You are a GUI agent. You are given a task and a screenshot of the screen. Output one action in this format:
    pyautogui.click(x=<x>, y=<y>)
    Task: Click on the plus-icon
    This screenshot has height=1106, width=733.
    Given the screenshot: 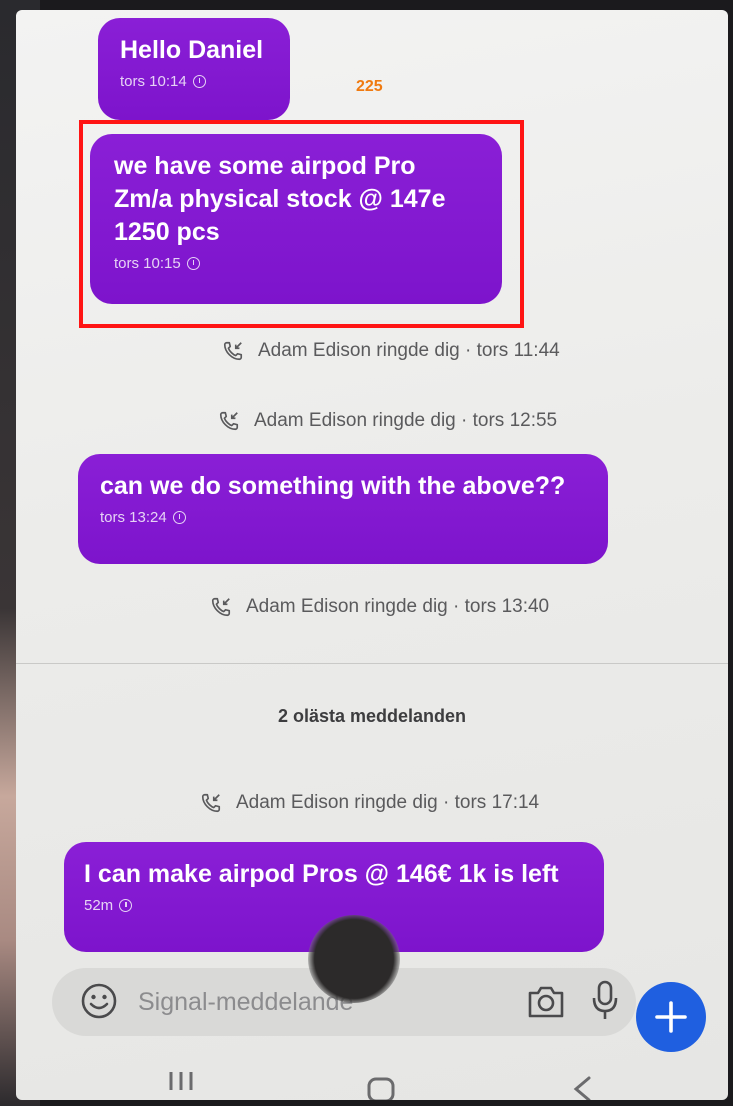 What is the action you would take?
    pyautogui.click(x=671, y=1017)
    